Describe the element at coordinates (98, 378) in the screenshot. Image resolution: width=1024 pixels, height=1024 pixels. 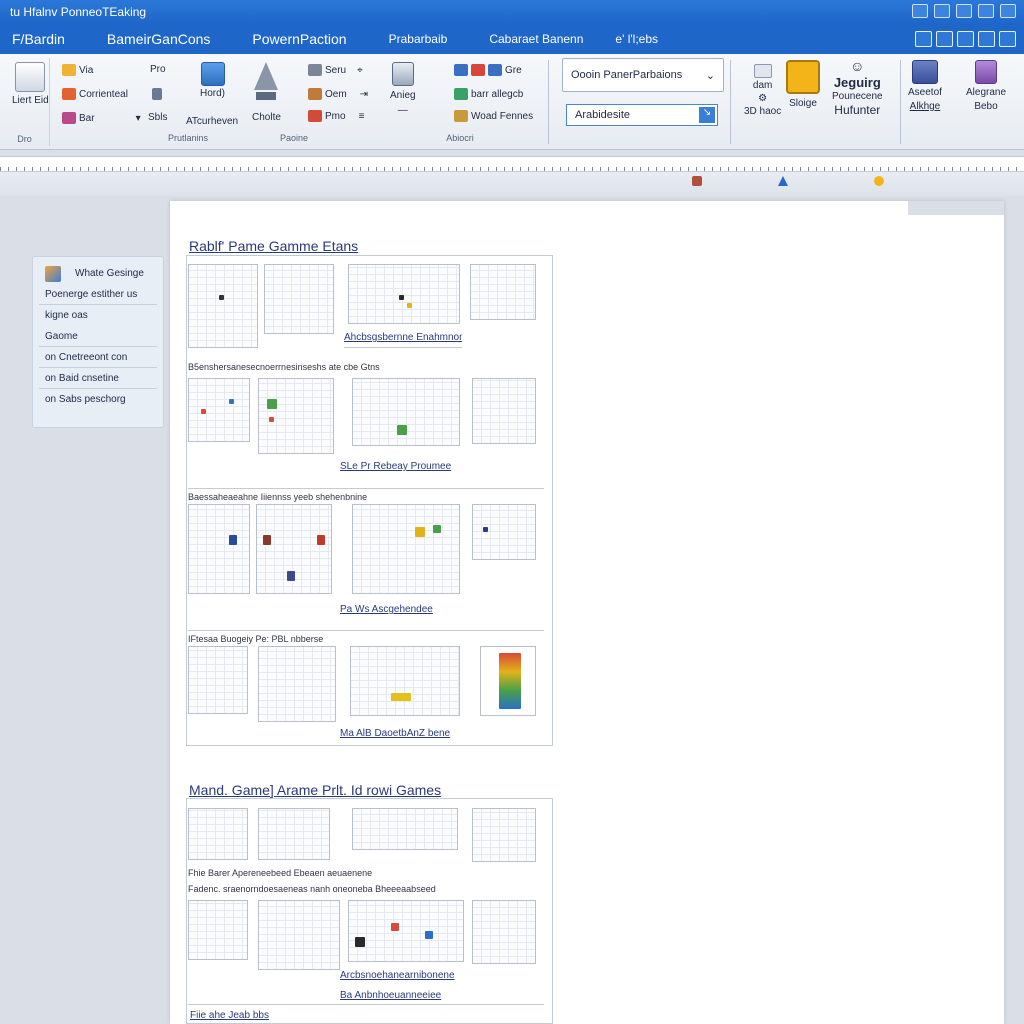
I see `nav-item-baid: on Baid cnsetine` at that location.